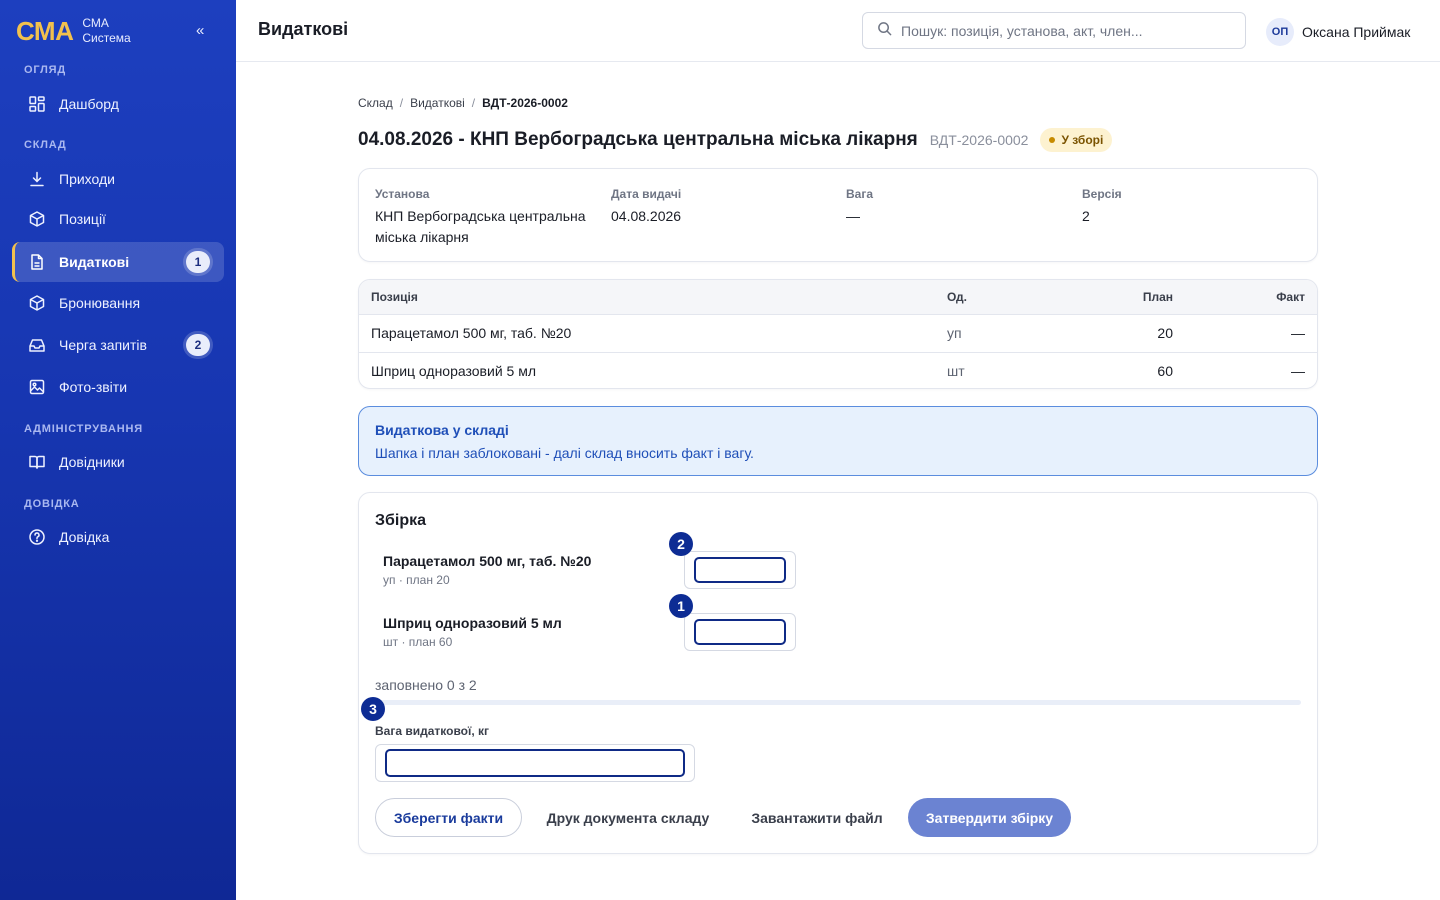  What do you see at coordinates (93, 387) in the screenshot?
I see `sidebar-item-label: Фото-звіти` at bounding box center [93, 387].